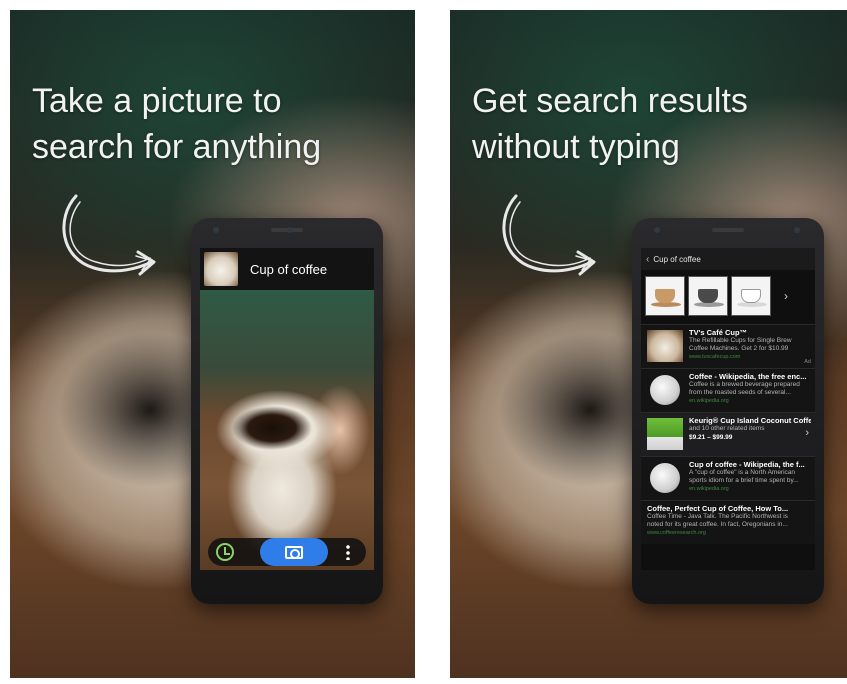 The width and height of the screenshot is (847, 684). Describe the element at coordinates (348, 552) in the screenshot. I see `more-vertical-icon` at that location.